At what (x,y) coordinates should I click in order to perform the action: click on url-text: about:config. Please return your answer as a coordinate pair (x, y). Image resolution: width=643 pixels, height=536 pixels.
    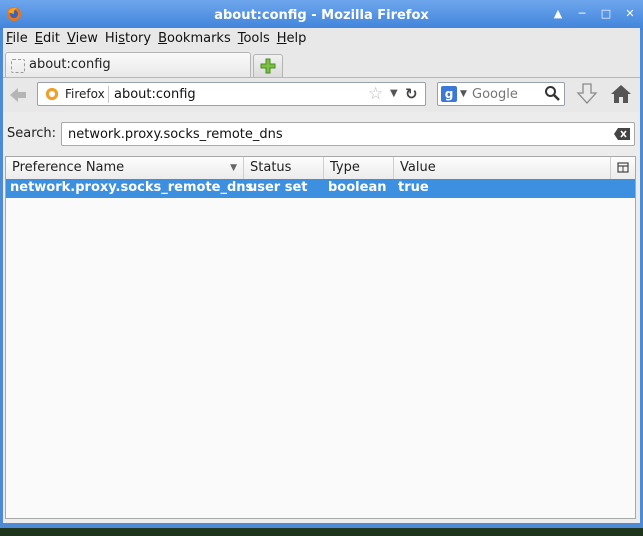
    Looking at the image, I should click on (155, 94).